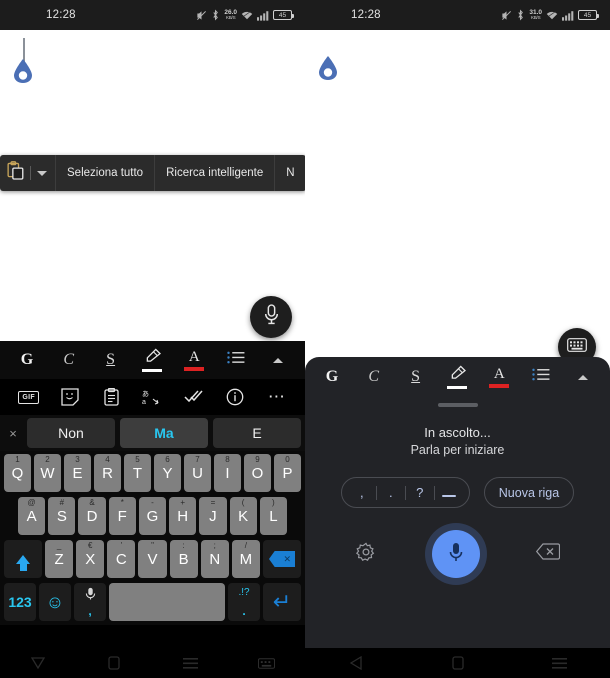  What do you see at coordinates (121, 559) in the screenshot?
I see `key-c: ' C` at bounding box center [121, 559].